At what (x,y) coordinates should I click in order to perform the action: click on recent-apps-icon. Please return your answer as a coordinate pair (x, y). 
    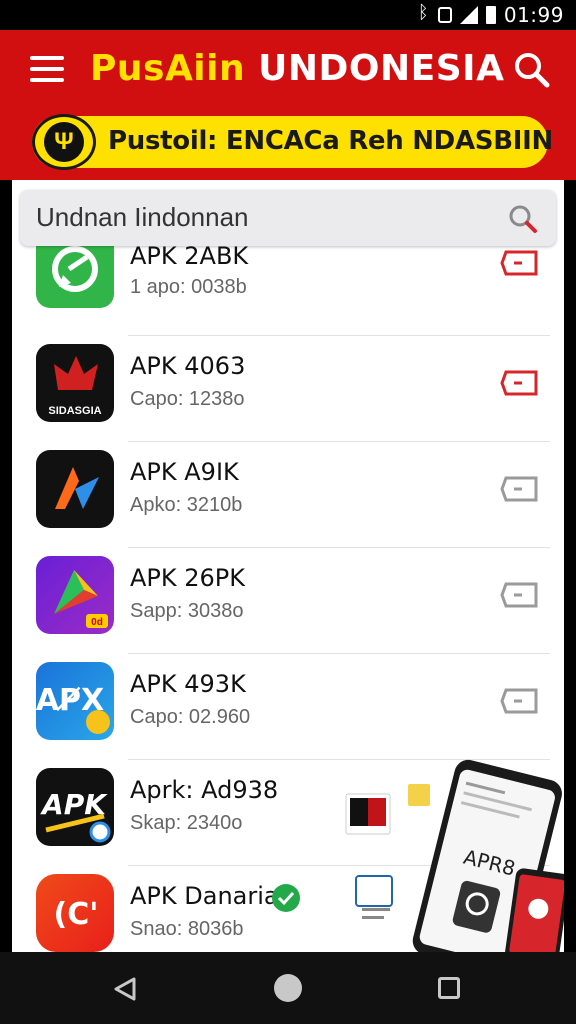
    Looking at the image, I should click on (449, 988).